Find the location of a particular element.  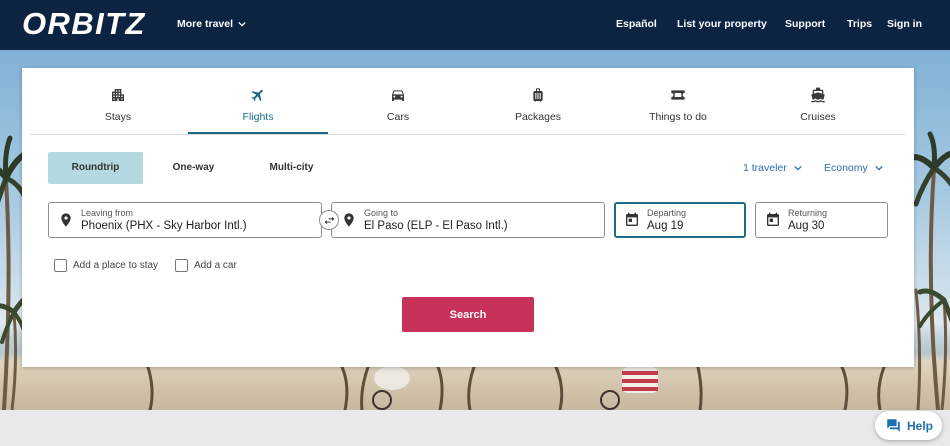

building-icon is located at coordinates (118, 95).